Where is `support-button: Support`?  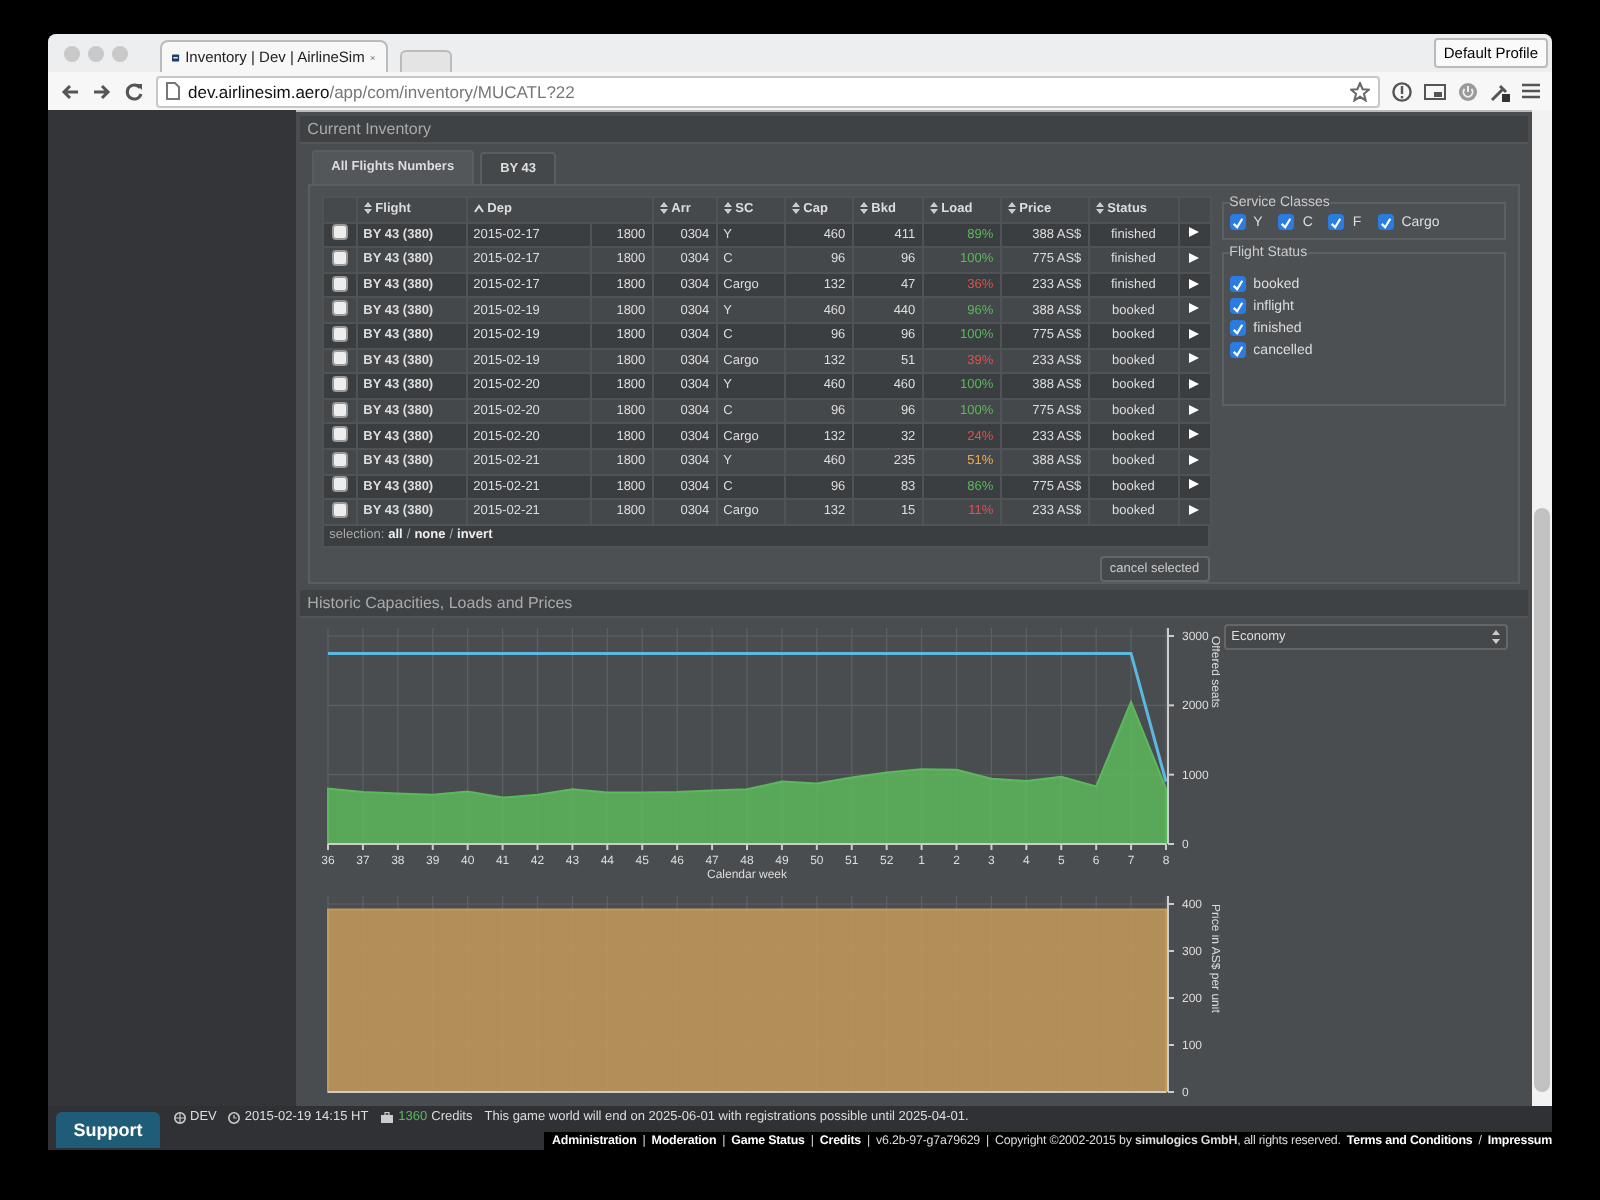 support-button: Support is located at coordinates (108, 1130).